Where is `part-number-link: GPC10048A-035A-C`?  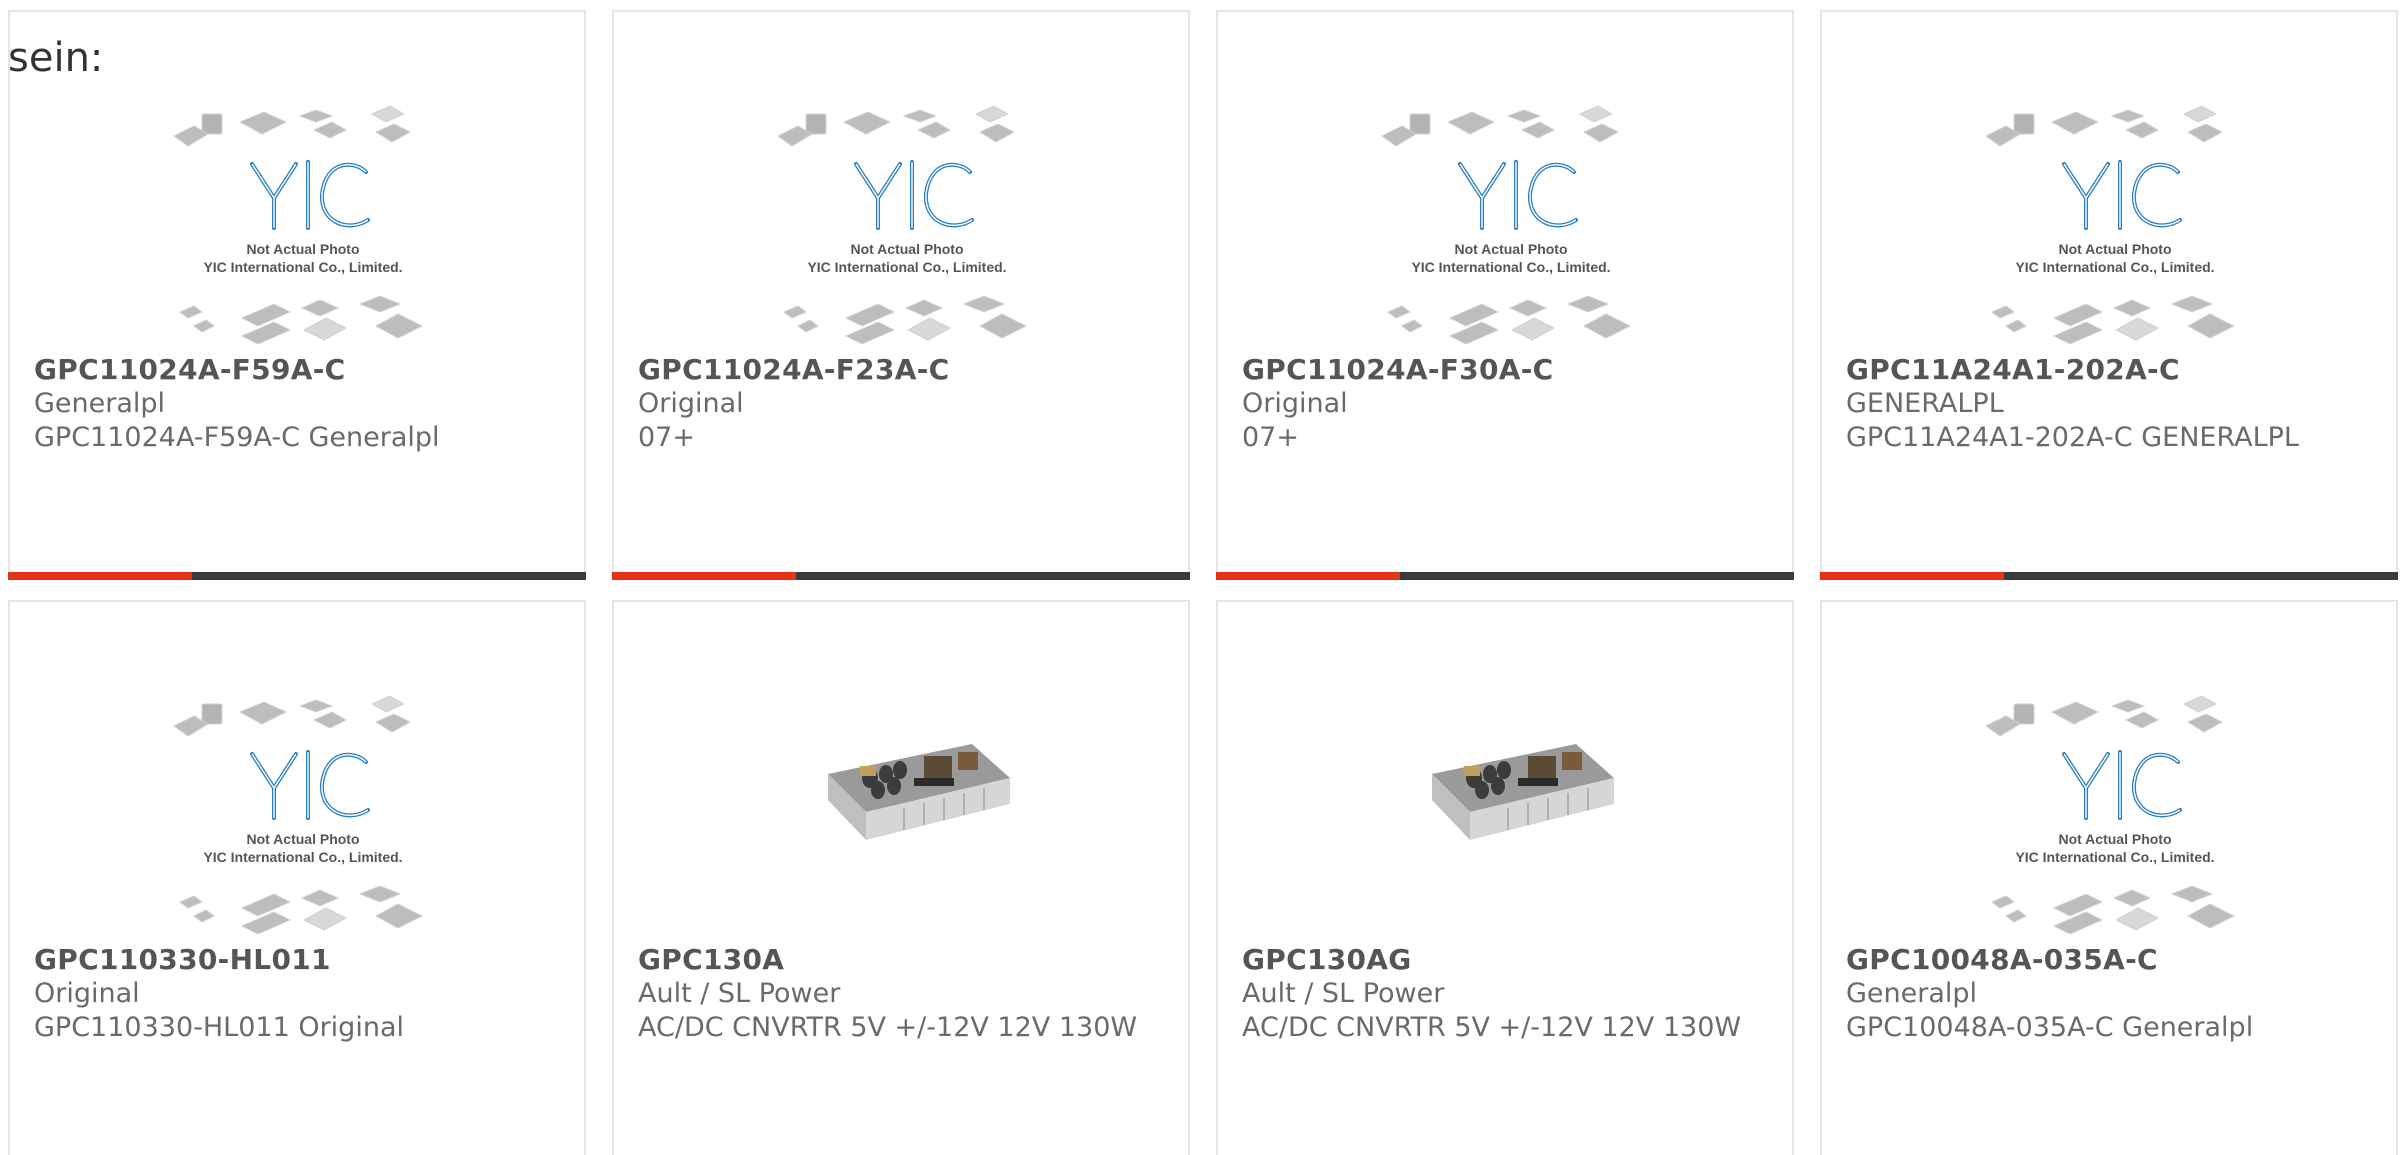 part-number-link: GPC10048A-035A-C is located at coordinates (2106, 960).